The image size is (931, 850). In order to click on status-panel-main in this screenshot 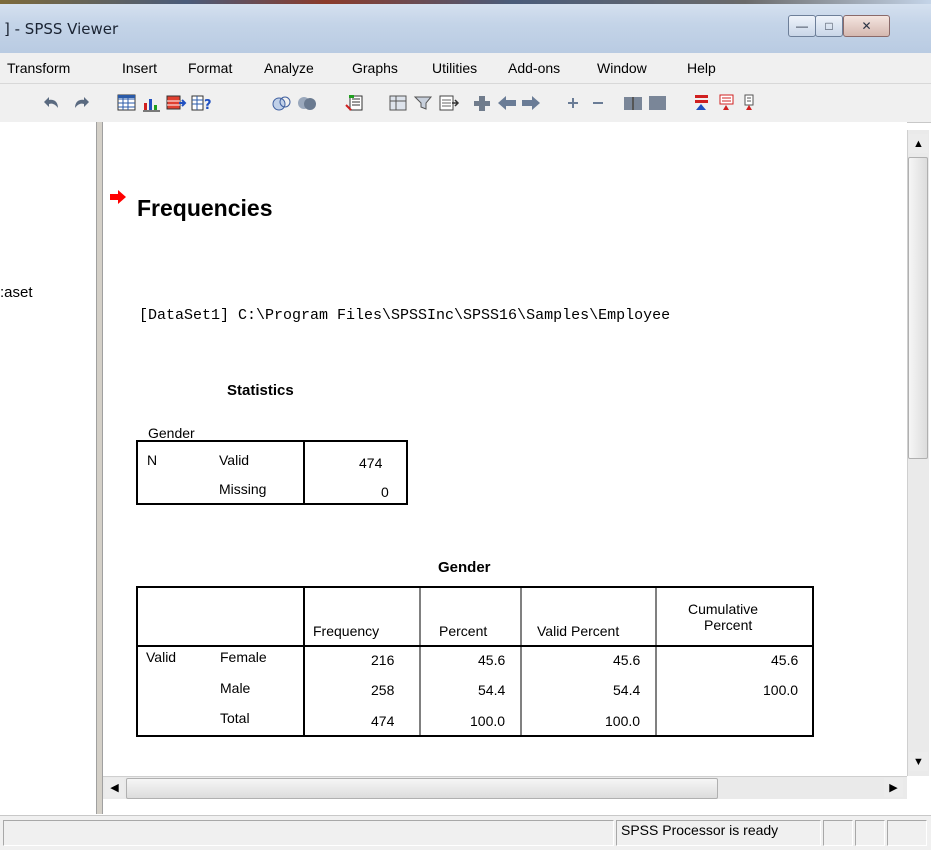, I will do `click(308, 833)`.